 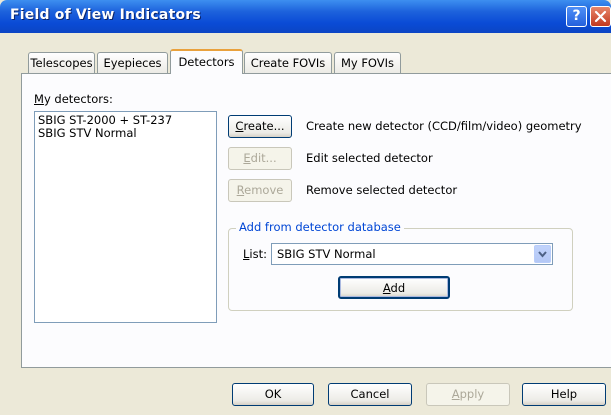 I want to click on add-button: Add, so click(x=394, y=287).